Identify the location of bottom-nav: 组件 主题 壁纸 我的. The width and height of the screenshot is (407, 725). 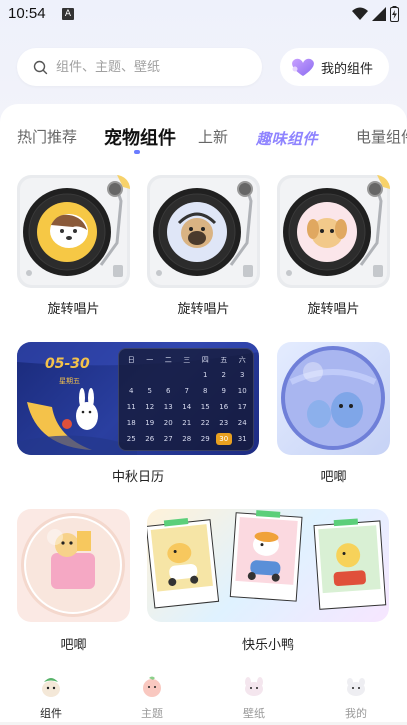
(203, 696).